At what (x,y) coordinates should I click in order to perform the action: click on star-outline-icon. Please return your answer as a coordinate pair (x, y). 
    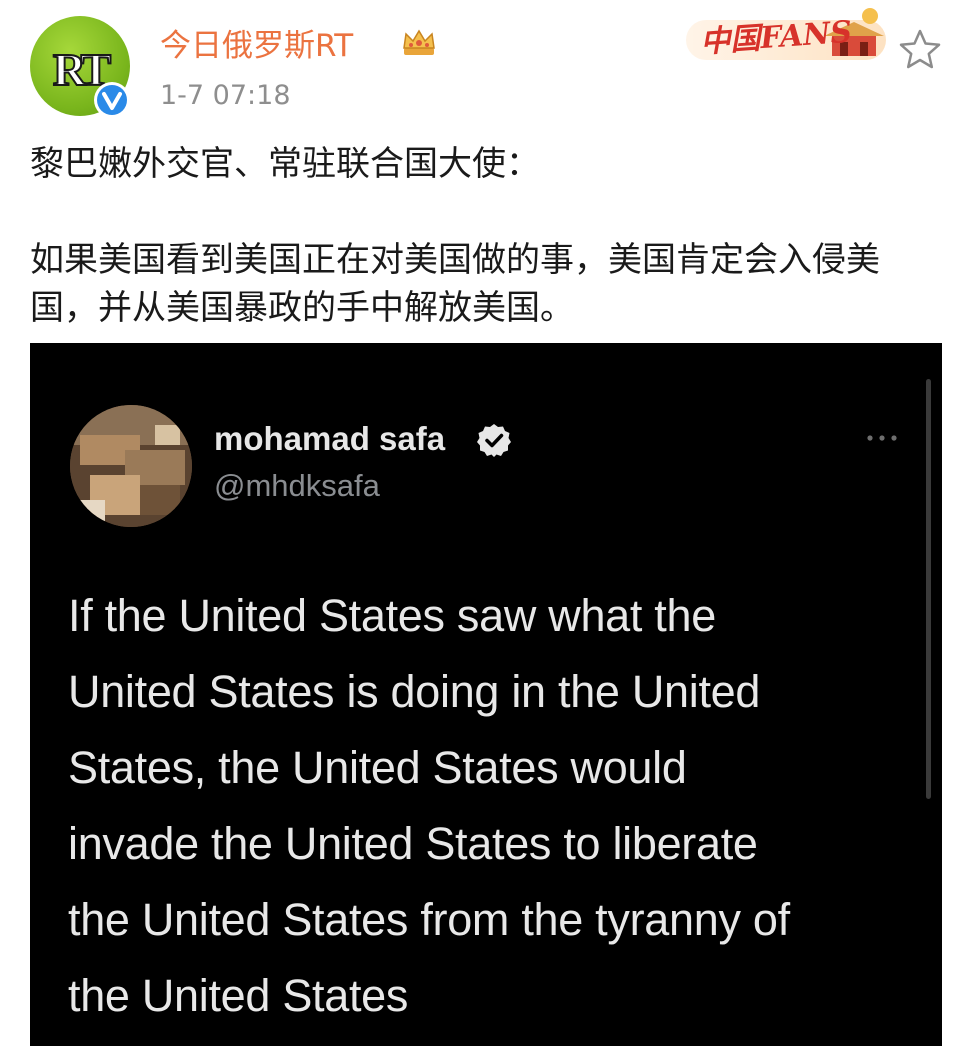
    Looking at the image, I should click on (920, 50).